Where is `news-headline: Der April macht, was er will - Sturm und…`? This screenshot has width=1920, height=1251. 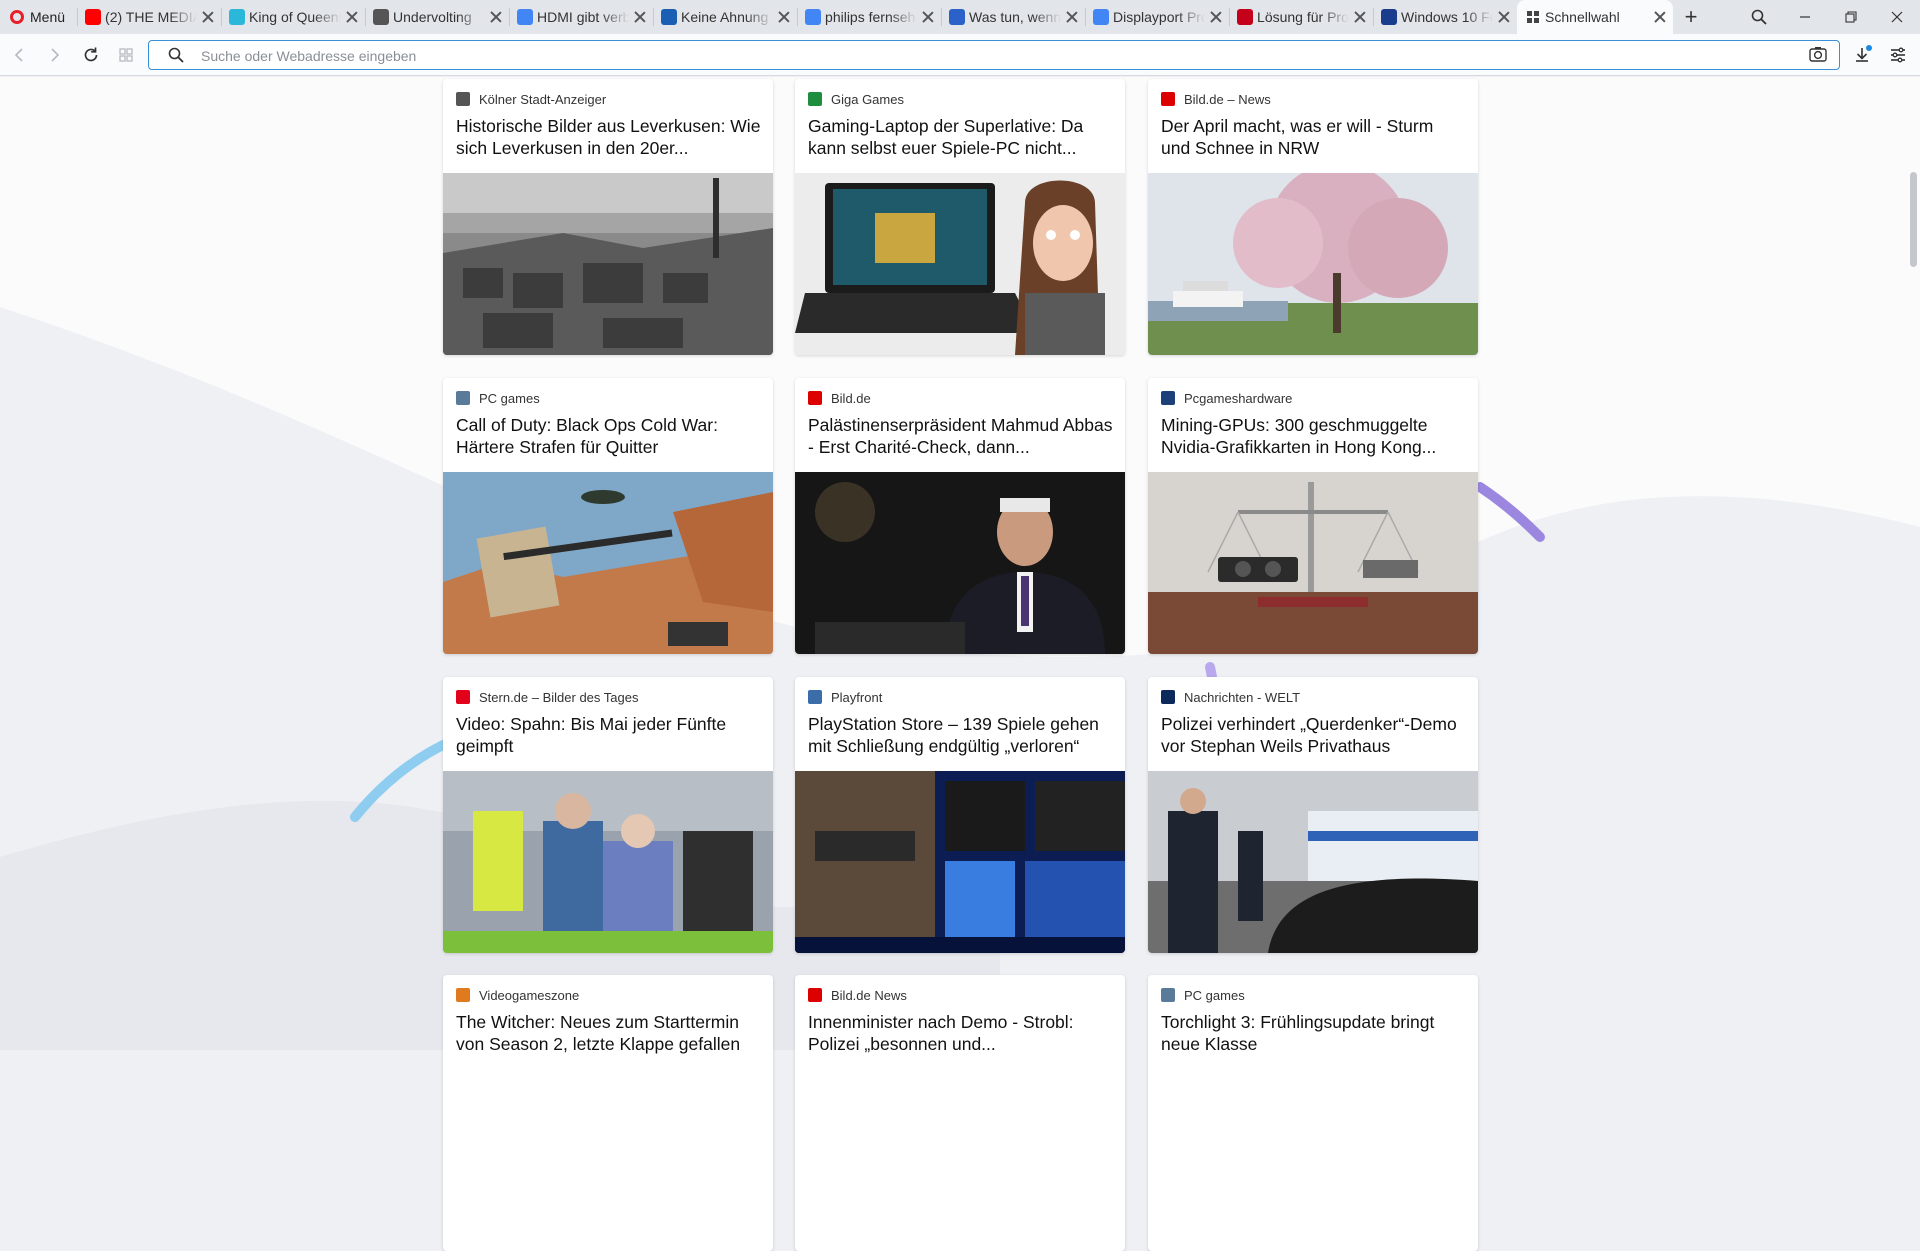
news-headline: Der April macht, was er will - Sturm und… is located at coordinates (1314, 137).